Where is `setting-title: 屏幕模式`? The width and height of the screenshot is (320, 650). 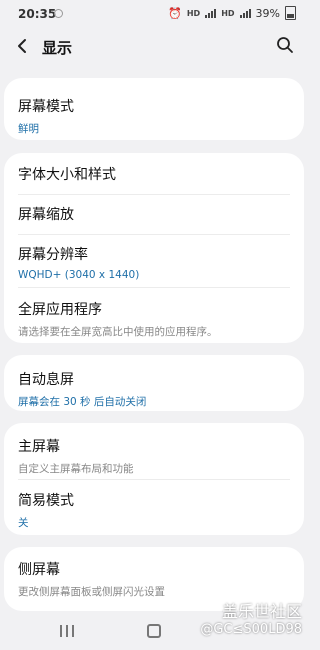
setting-title: 屏幕模式 is located at coordinates (46, 107).